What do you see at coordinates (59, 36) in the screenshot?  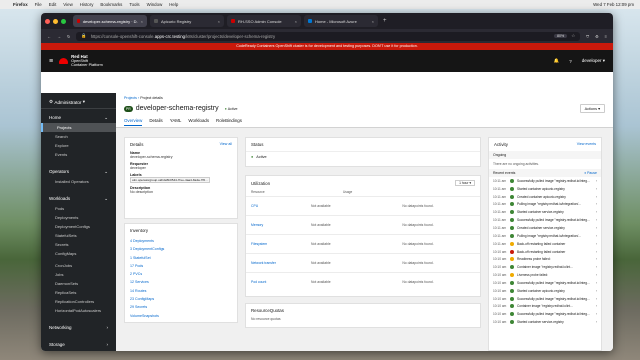 I see `forward-icon: →` at bounding box center [59, 36].